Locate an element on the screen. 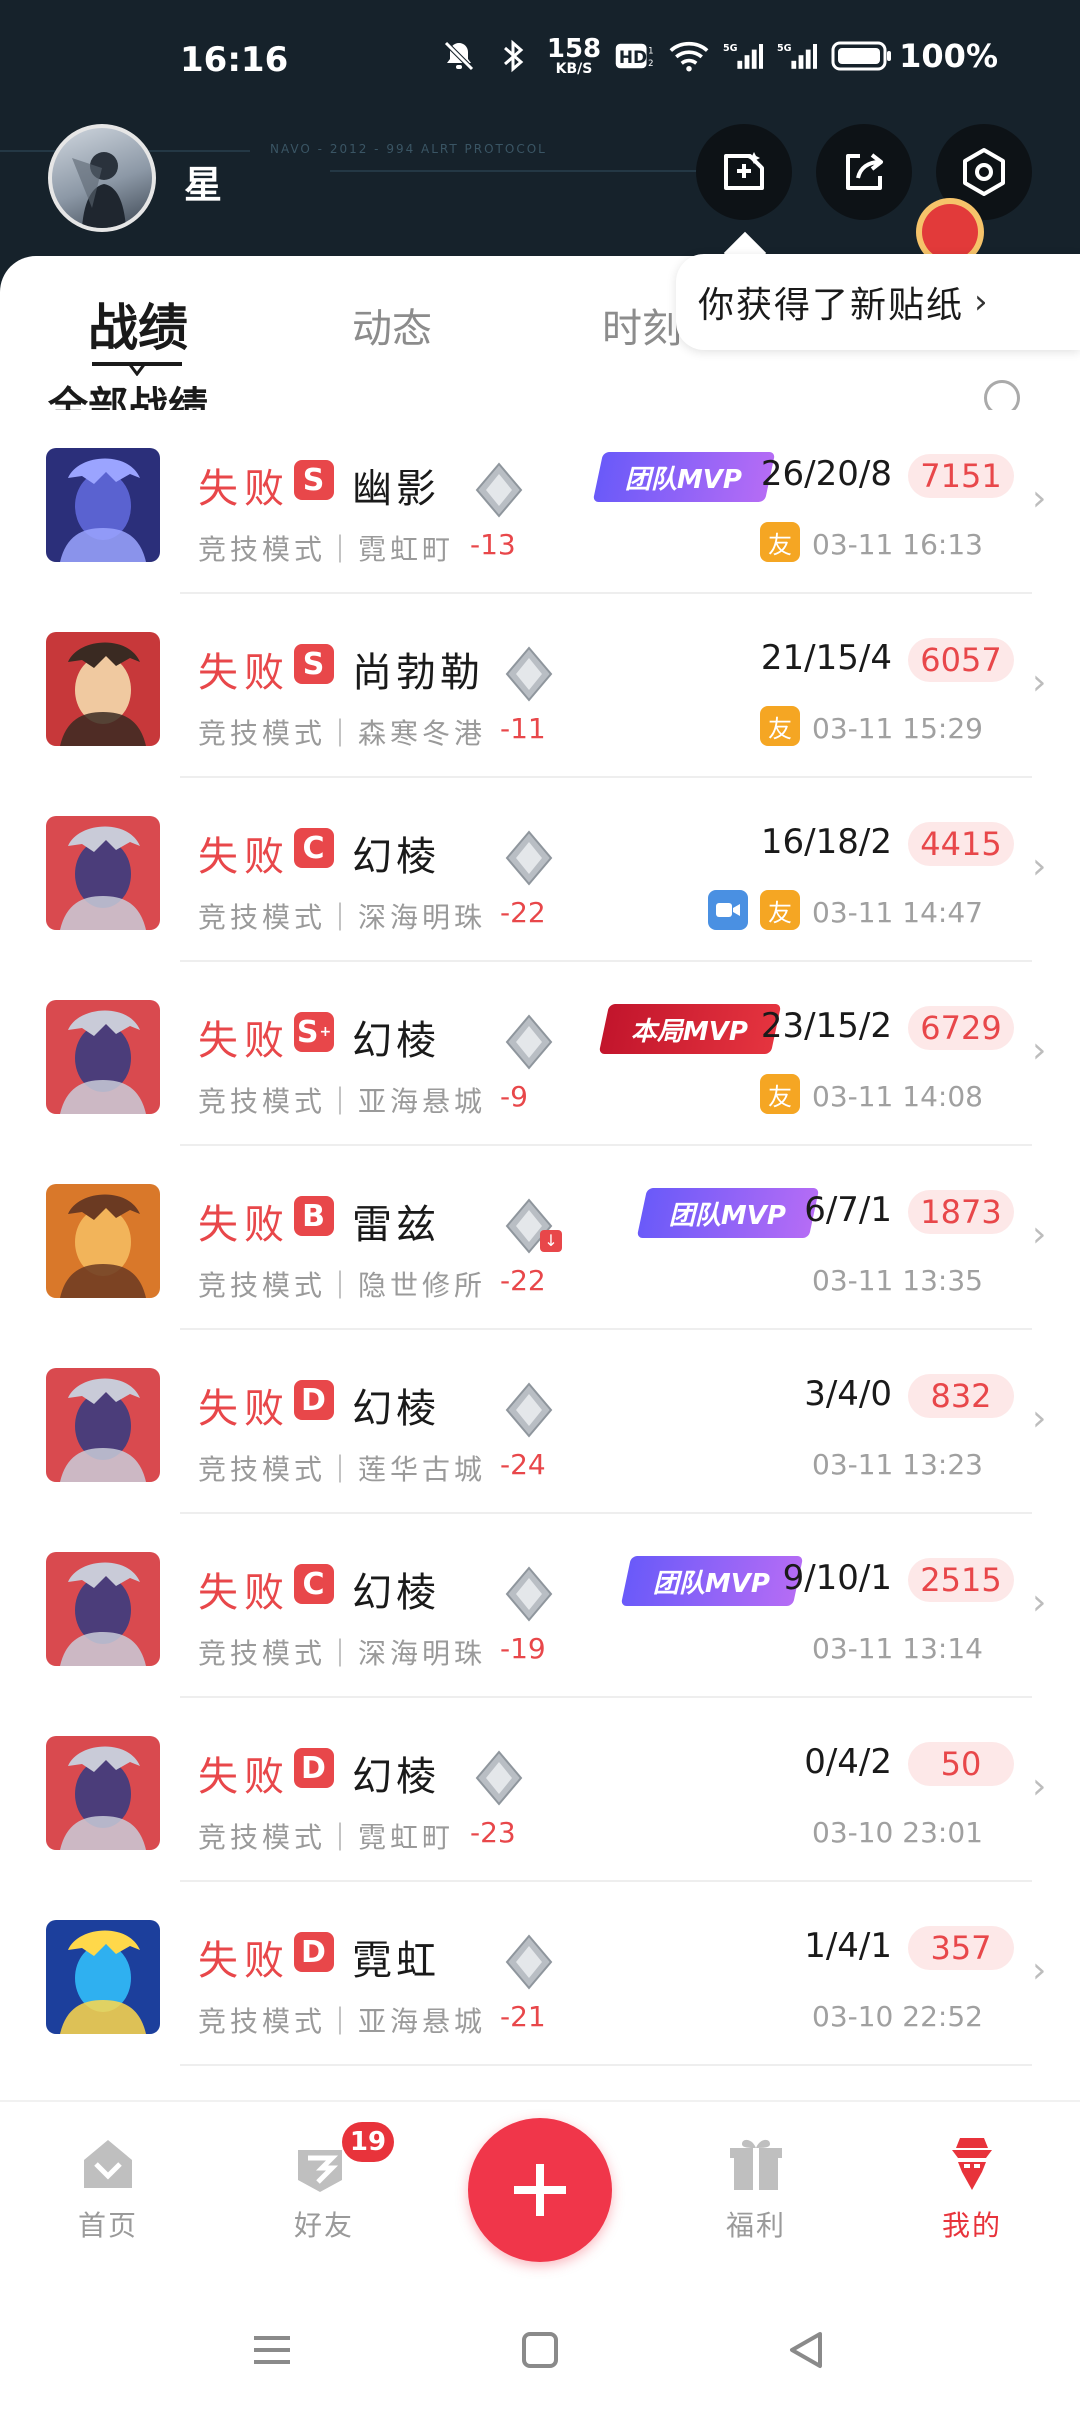 Image resolution: width=1080 pixels, height=2412 pixels. performance-grade: S is located at coordinates (314, 480).